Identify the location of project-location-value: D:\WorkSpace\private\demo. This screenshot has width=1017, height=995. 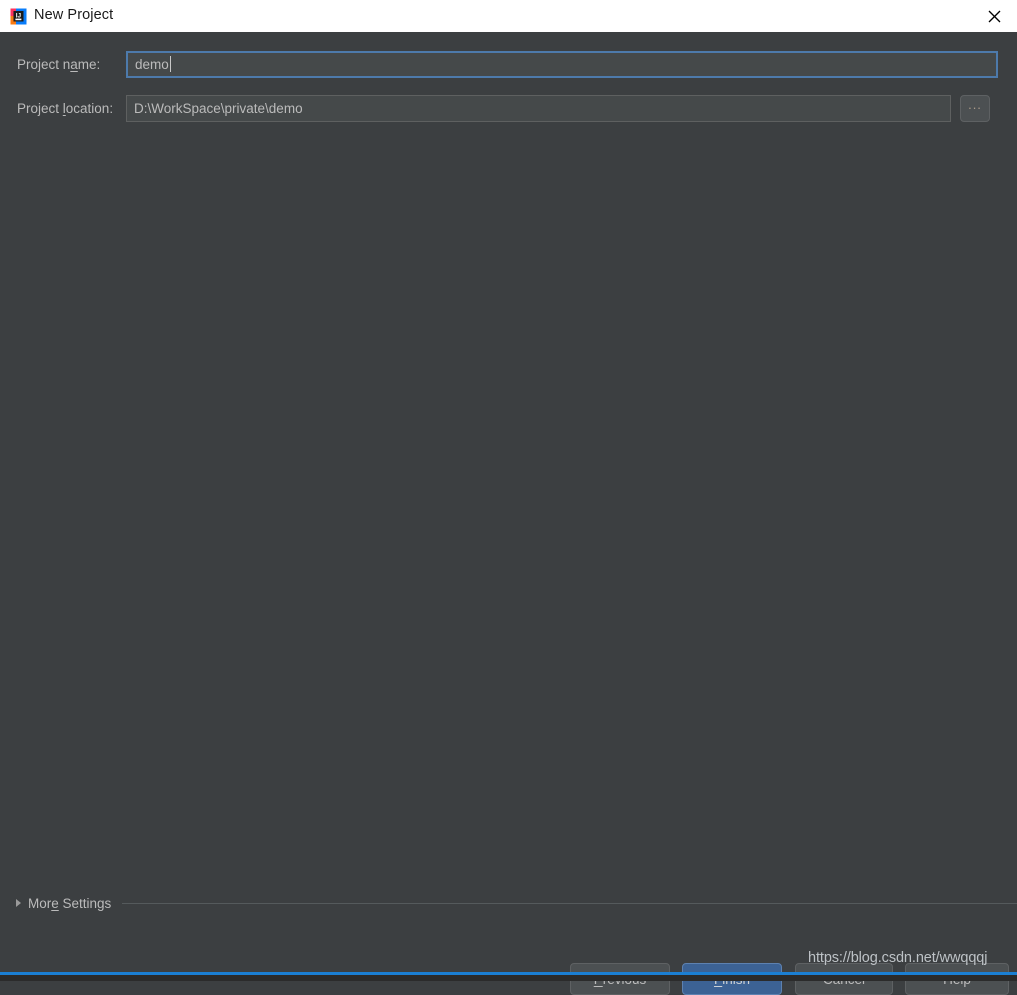
(218, 108).